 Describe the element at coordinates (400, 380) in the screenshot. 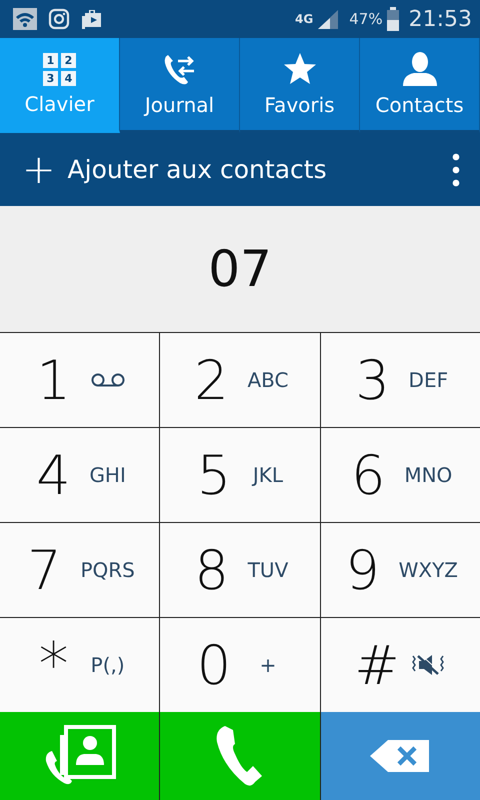

I see `dial-key: 3 DEF` at that location.